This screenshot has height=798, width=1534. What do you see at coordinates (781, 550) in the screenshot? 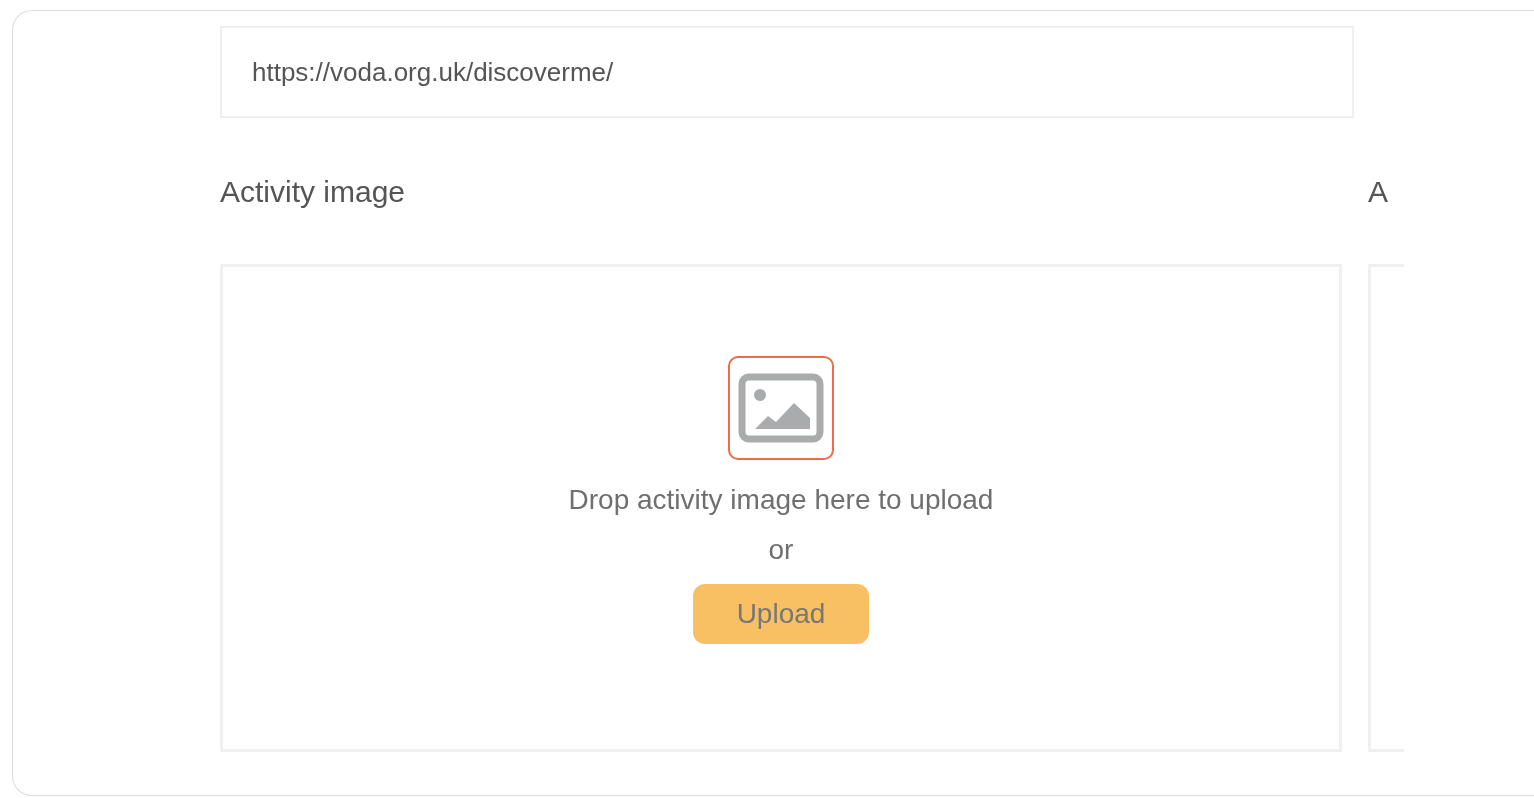
I see `or-text: or` at bounding box center [781, 550].